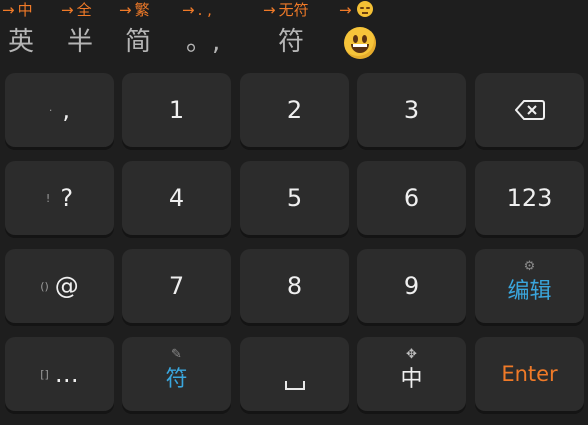  I want to click on key-1: 1, so click(176, 110).